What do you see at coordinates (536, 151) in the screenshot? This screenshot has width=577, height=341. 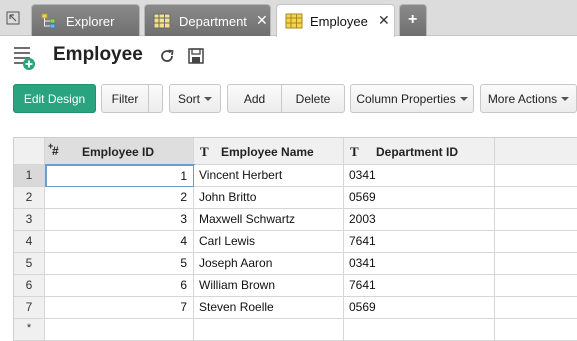 I see `empty-column-header` at bounding box center [536, 151].